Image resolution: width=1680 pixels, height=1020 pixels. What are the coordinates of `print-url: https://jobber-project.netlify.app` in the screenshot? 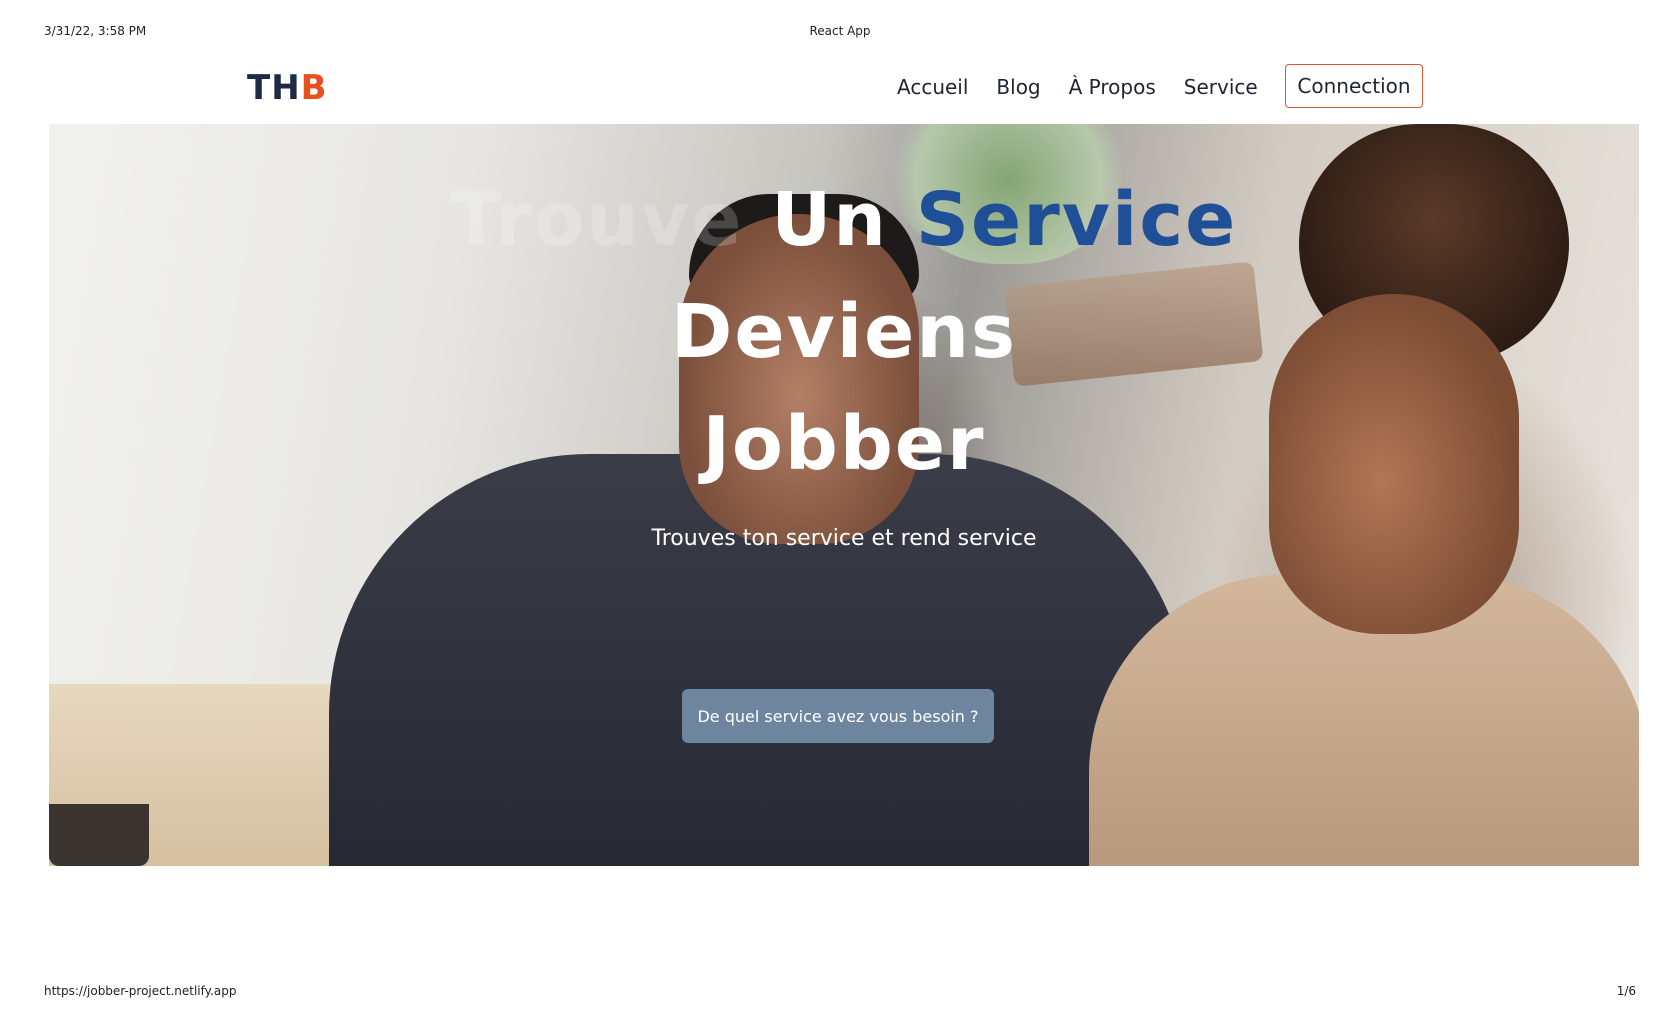 It's located at (140, 991).